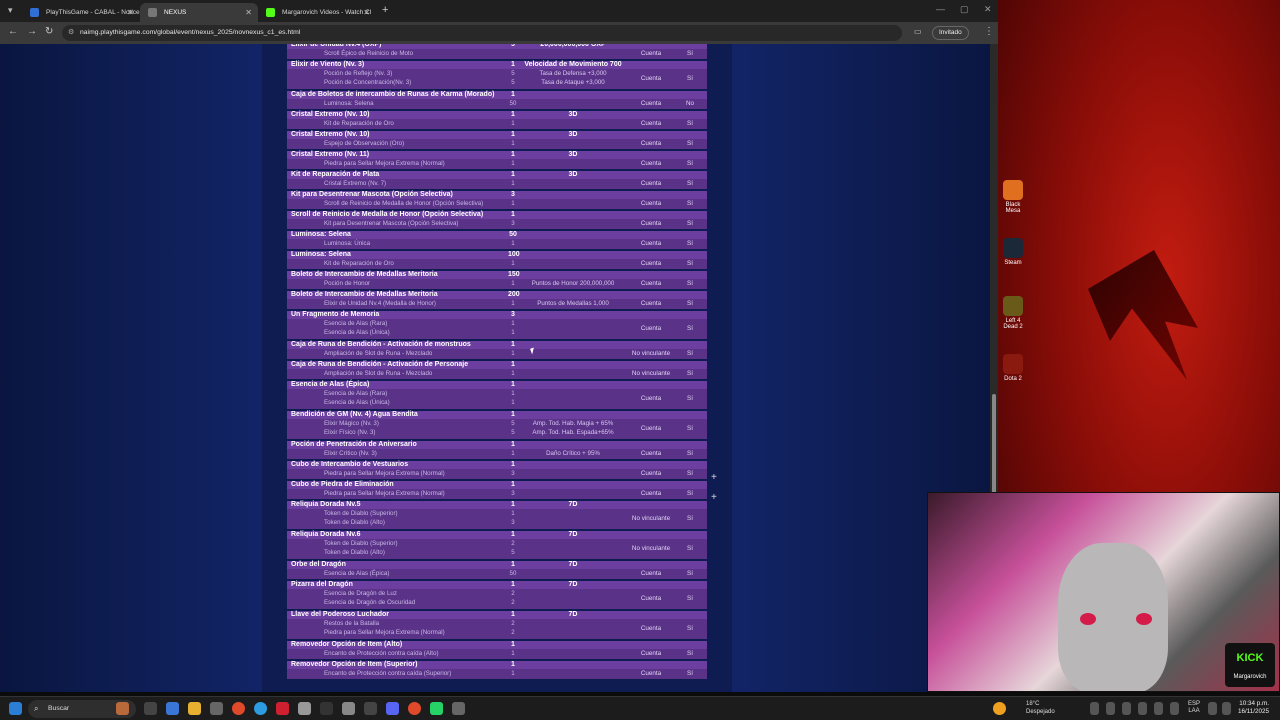 The image size is (1280, 720). Describe the element at coordinates (368, 82) in the screenshot. I see `ingredient-name: Poción de Concentración(Nv. 3)` at that location.